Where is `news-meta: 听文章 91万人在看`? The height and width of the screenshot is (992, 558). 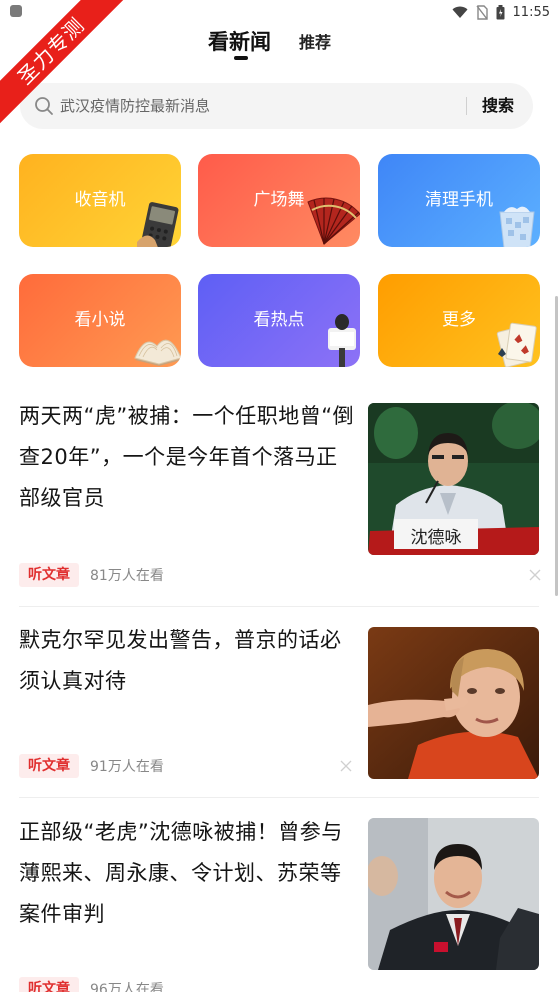 news-meta: 听文章 91万人在看 is located at coordinates (91, 766).